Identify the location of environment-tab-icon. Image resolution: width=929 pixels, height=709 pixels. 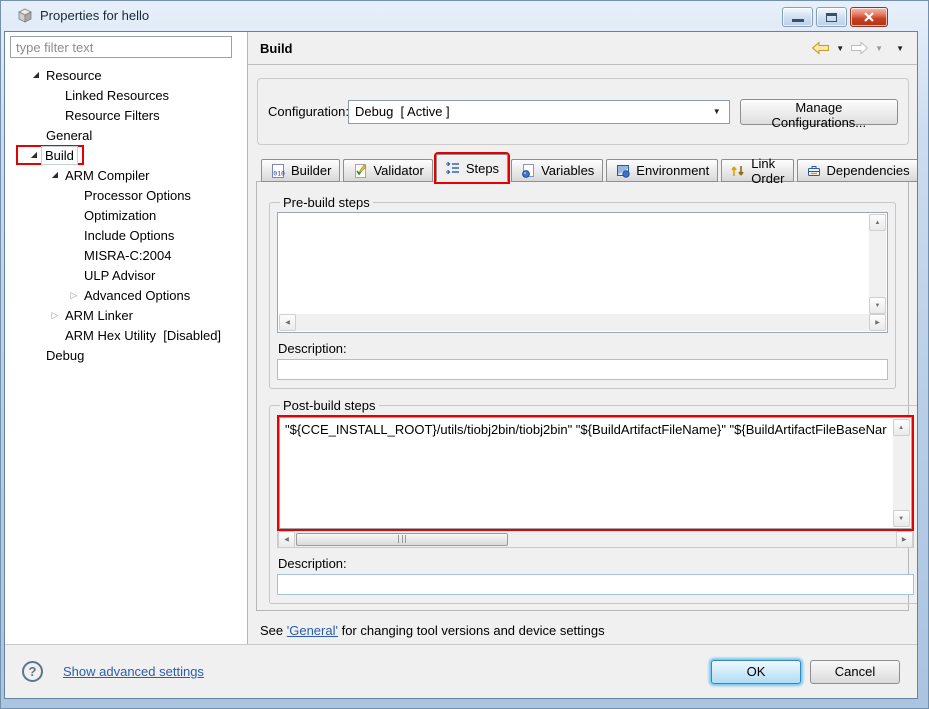
(623, 171).